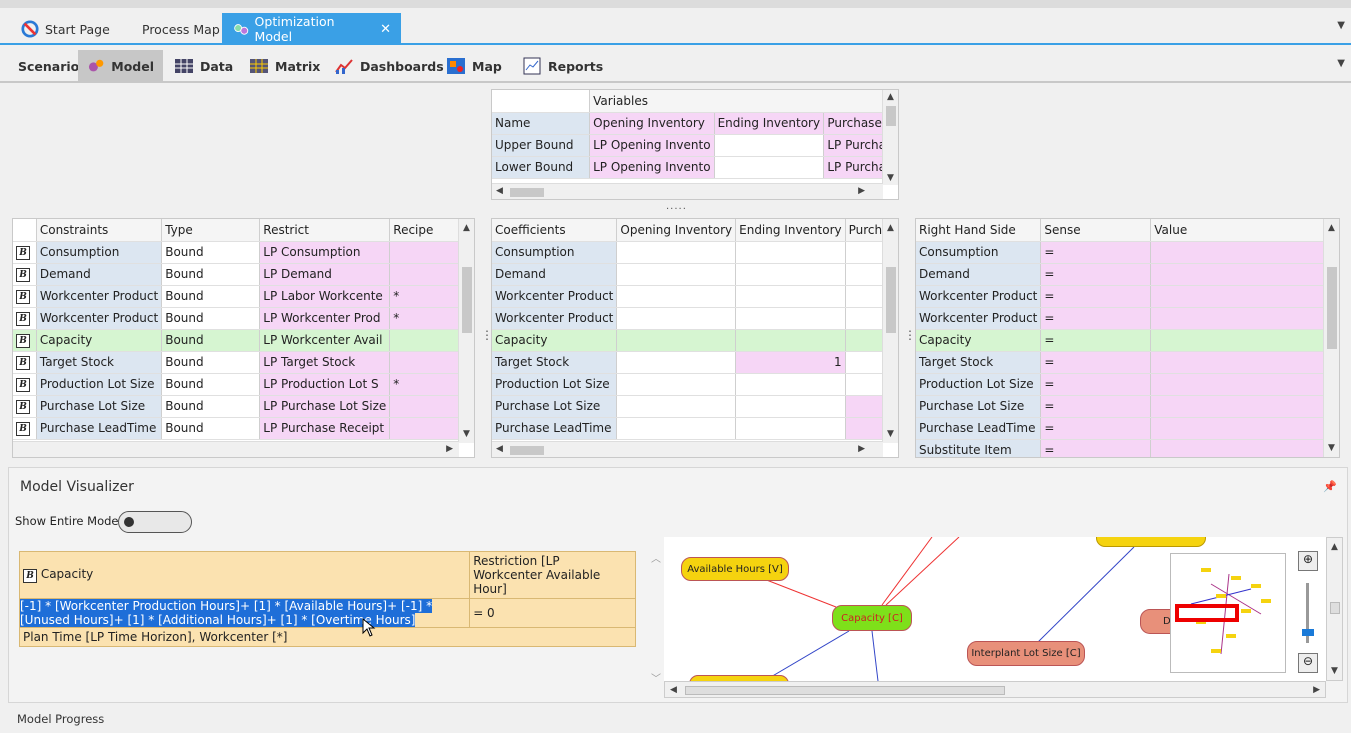 Image resolution: width=1351 pixels, height=733 pixels. I want to click on graph-minimap, so click(1228, 613).